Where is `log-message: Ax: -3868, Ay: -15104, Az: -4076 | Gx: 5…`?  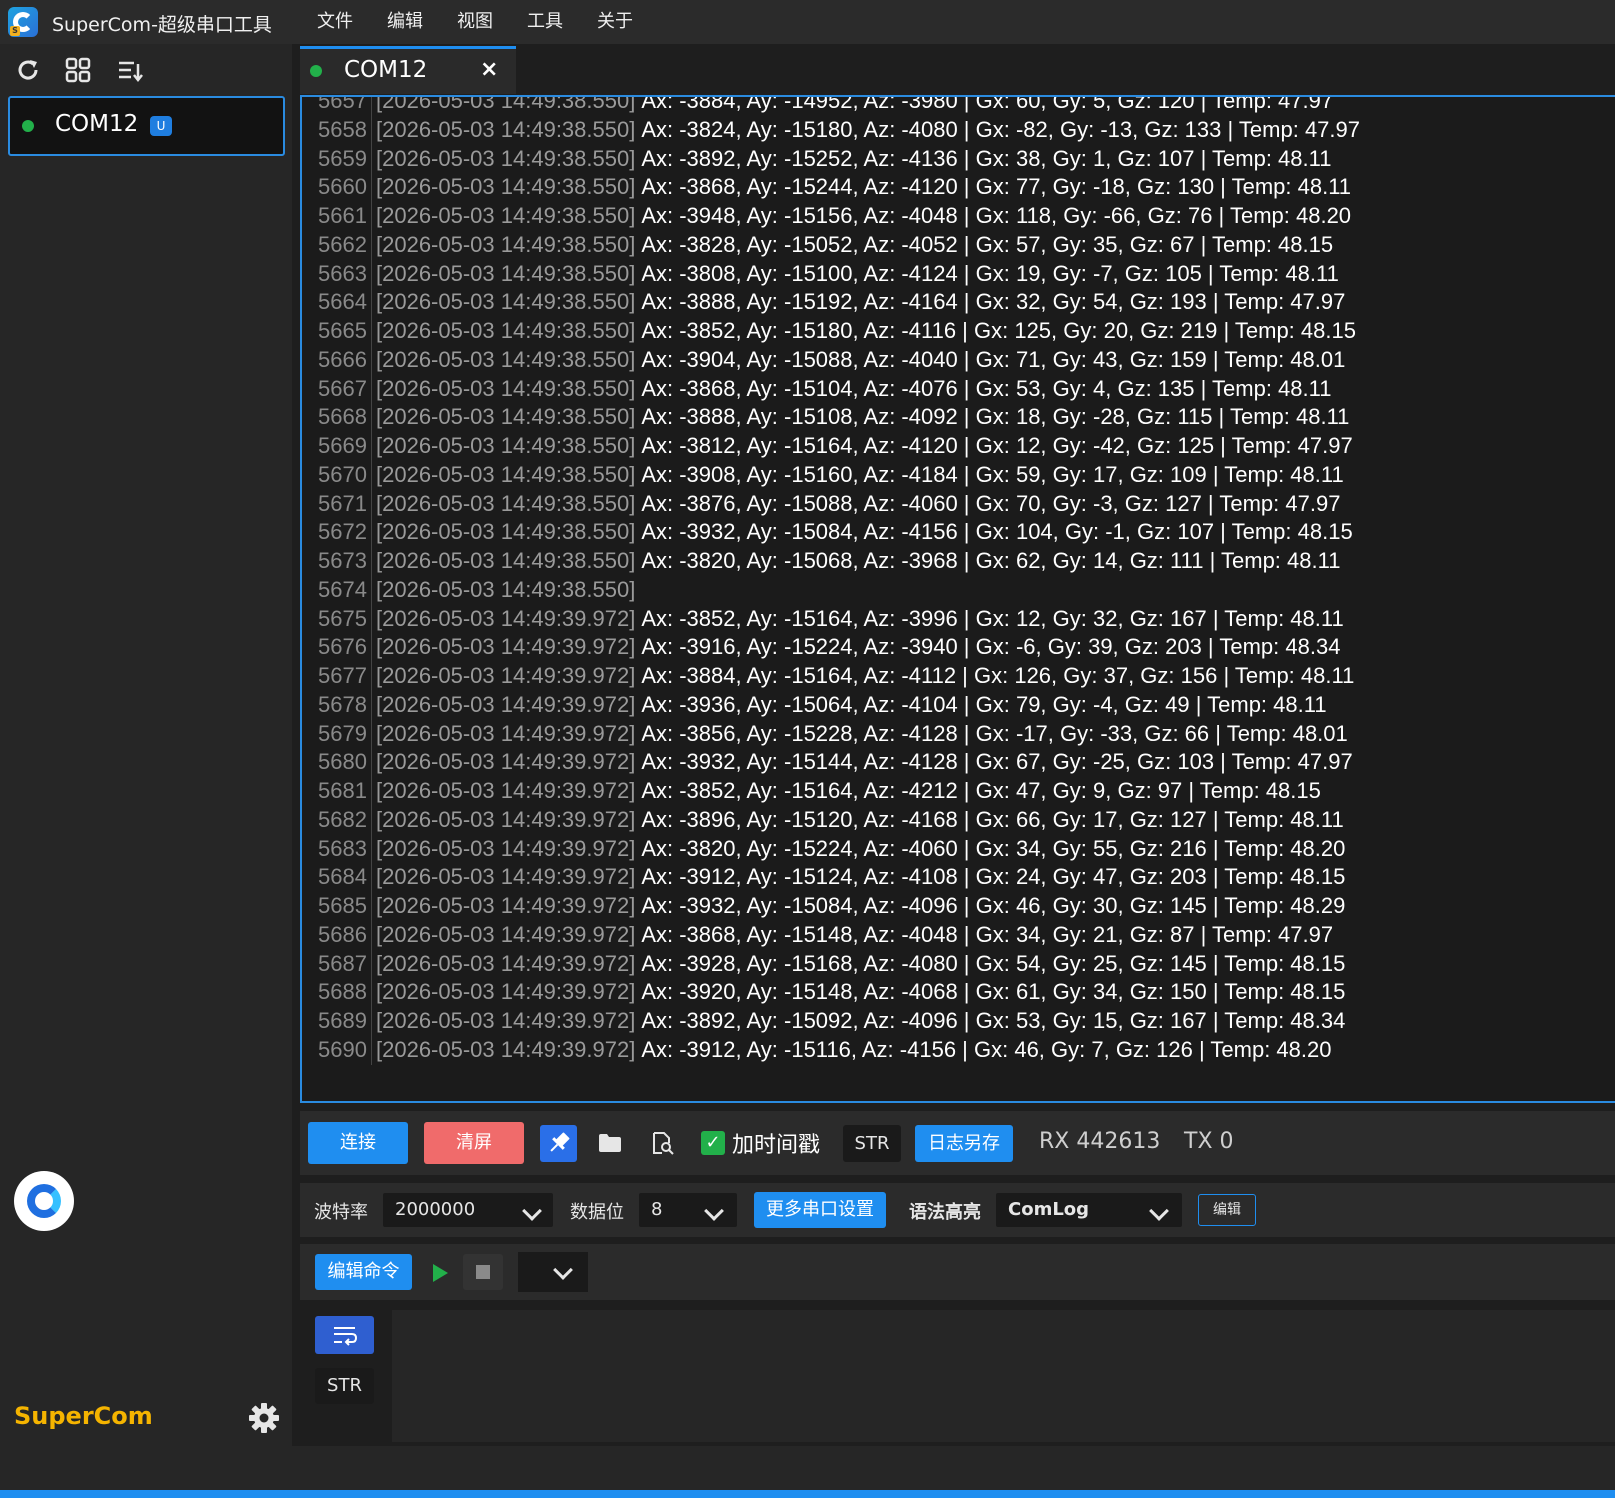
log-message: Ax: -3868, Ay: -15104, Az: -4076 | Gx: 5… is located at coordinates (986, 388).